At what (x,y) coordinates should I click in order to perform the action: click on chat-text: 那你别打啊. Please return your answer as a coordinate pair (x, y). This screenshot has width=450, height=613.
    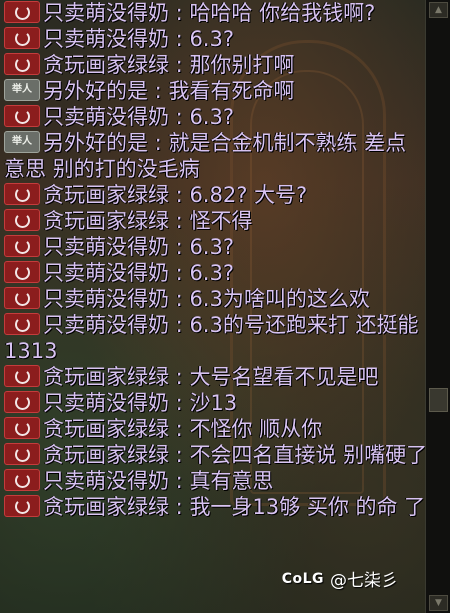
    Looking at the image, I should click on (242, 65).